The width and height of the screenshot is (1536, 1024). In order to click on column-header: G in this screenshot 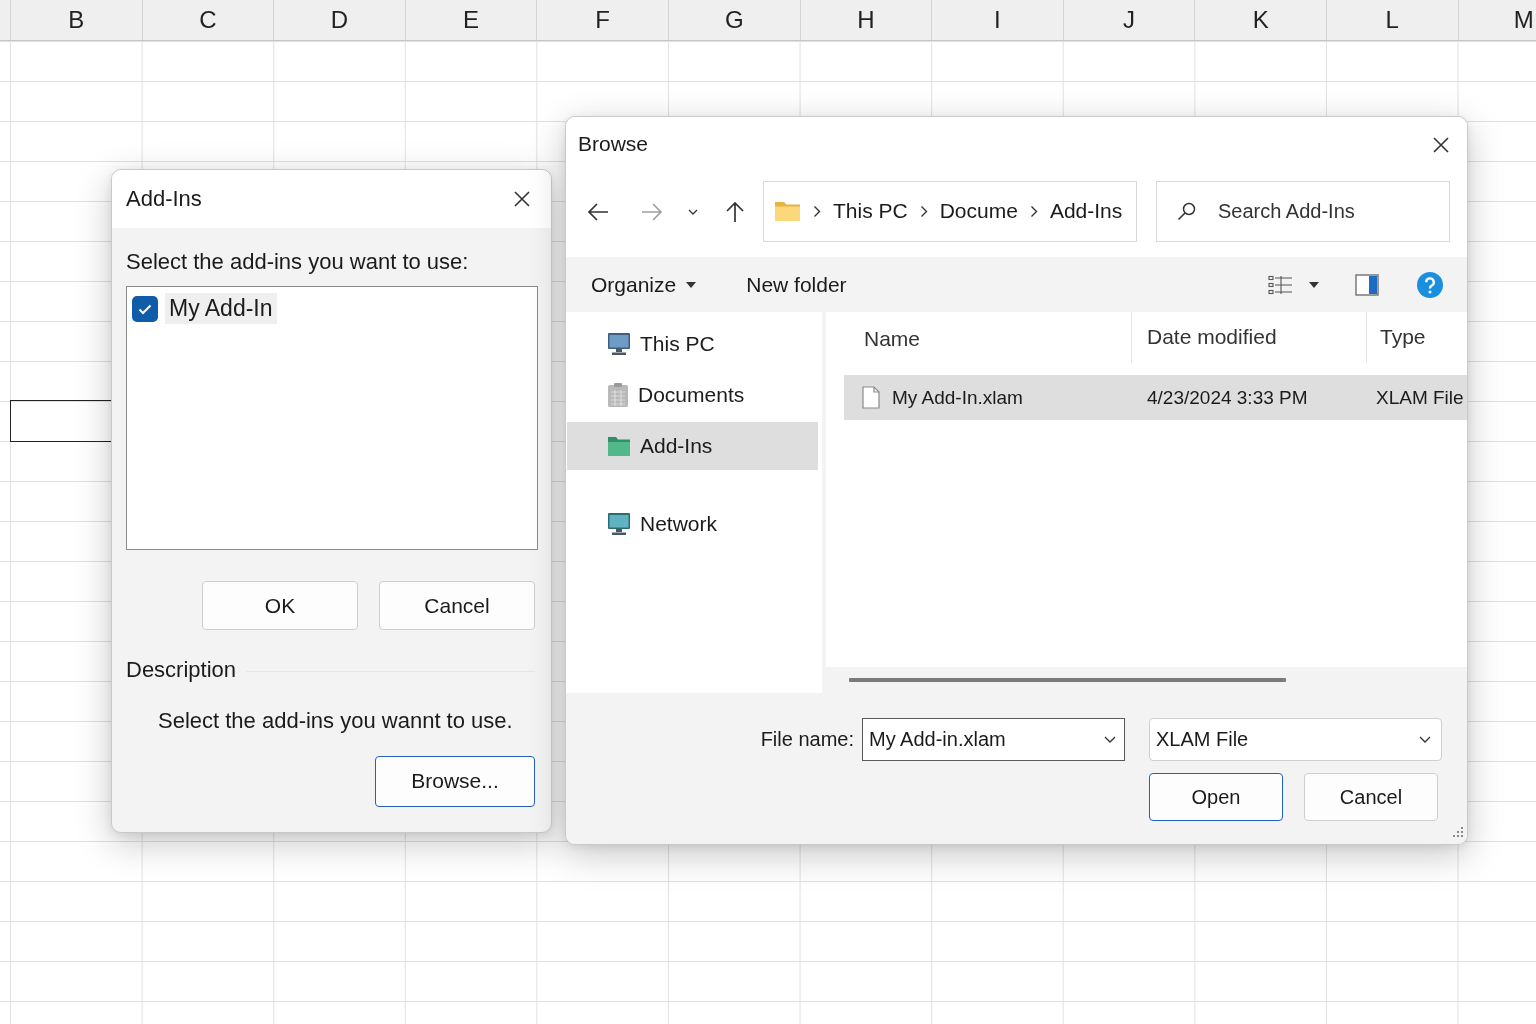, I will do `click(734, 20)`.